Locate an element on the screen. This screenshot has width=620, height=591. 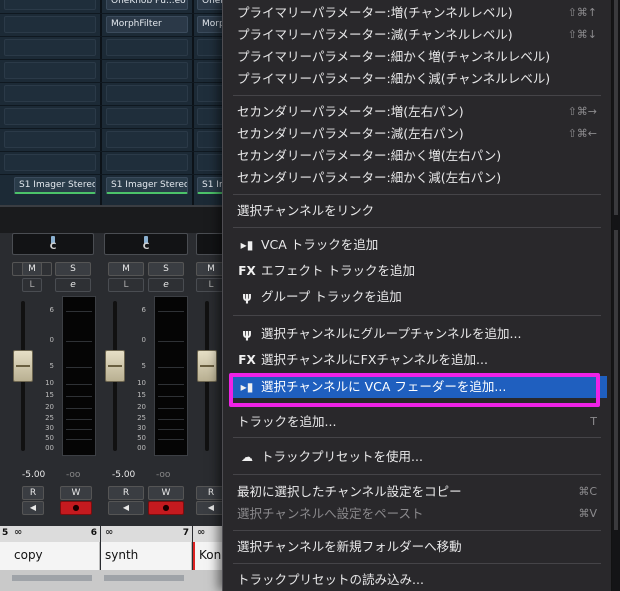
channel-name: synth is located at coordinates (146, 556).